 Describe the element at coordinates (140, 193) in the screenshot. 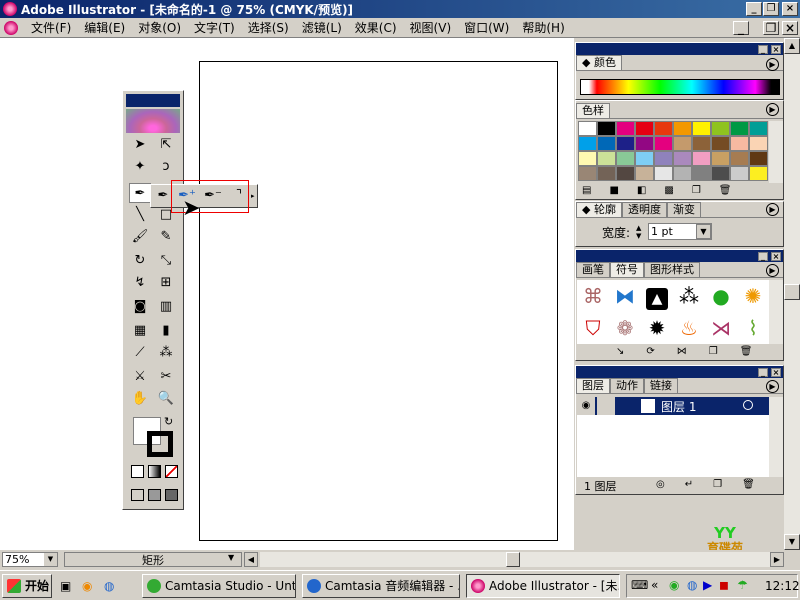

I see `pen-tool-icon: ✒` at that location.